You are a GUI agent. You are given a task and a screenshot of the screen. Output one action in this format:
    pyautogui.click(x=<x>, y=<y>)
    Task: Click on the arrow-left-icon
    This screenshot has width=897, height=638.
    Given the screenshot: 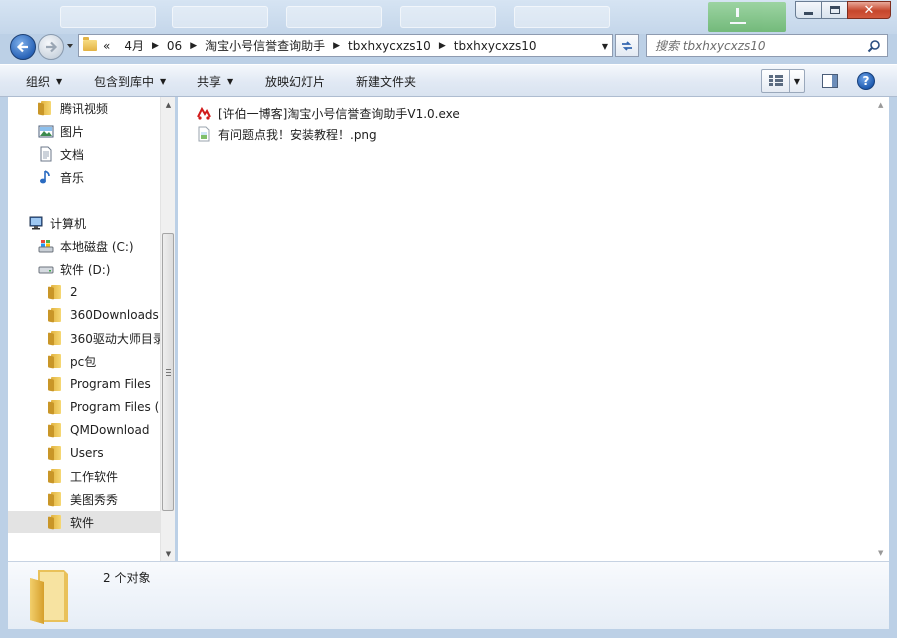 What is the action you would take?
    pyautogui.click(x=22, y=47)
    